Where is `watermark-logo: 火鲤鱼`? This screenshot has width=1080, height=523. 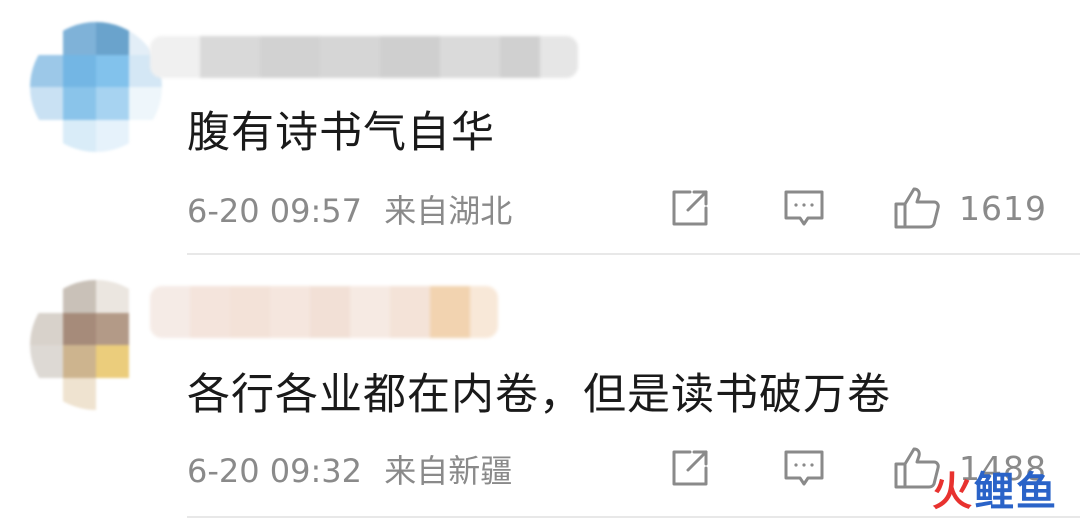
watermark-logo: 火鲤鱼 is located at coordinates (995, 488).